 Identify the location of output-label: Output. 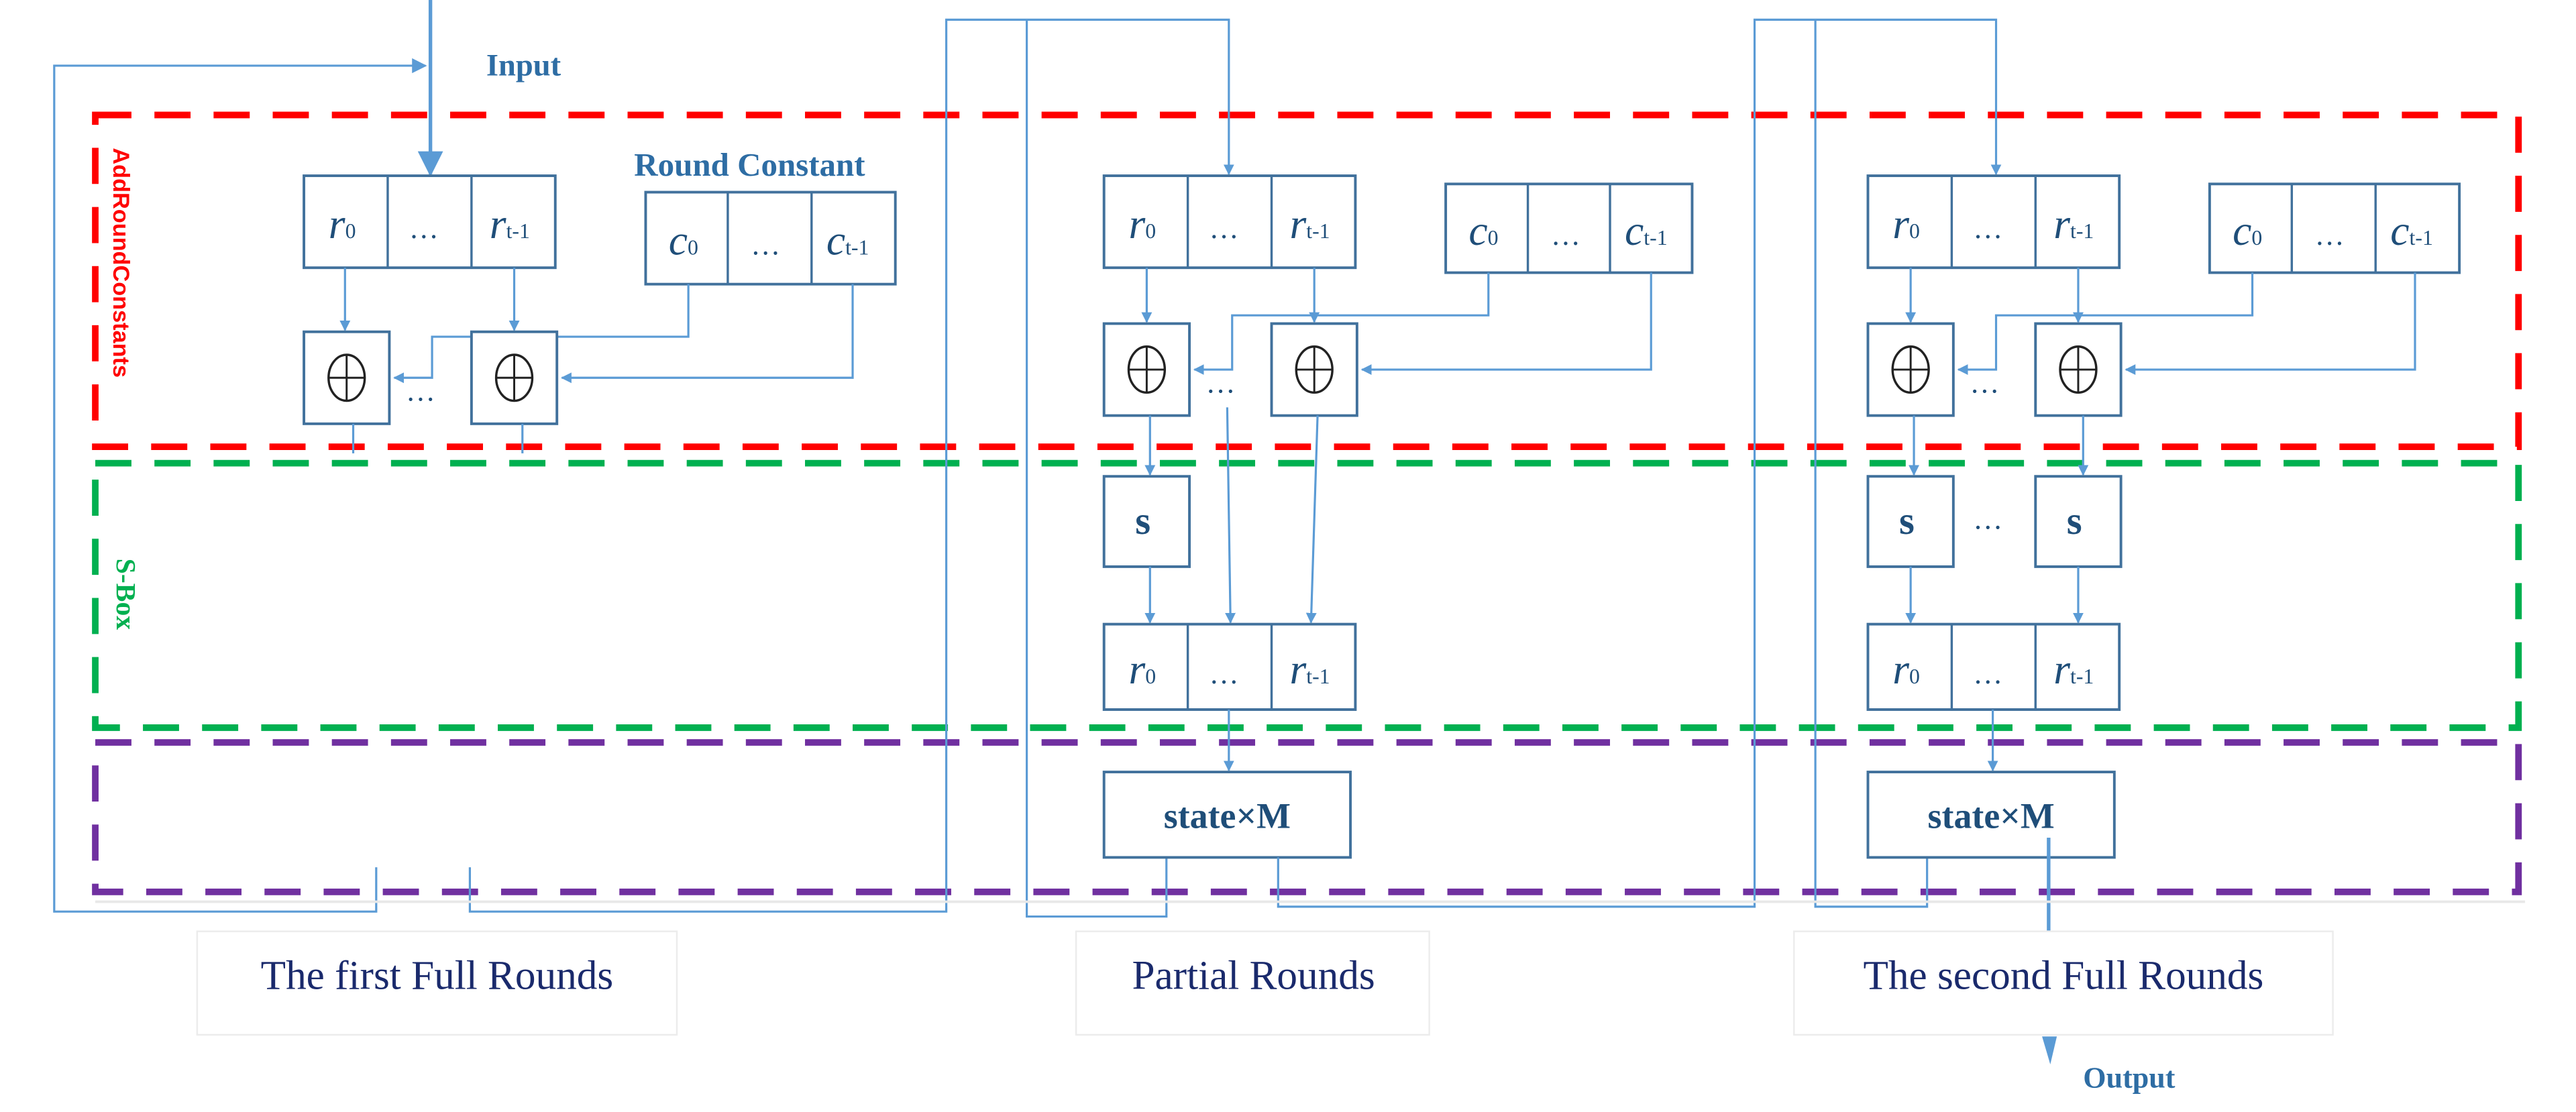
(2129, 1077).